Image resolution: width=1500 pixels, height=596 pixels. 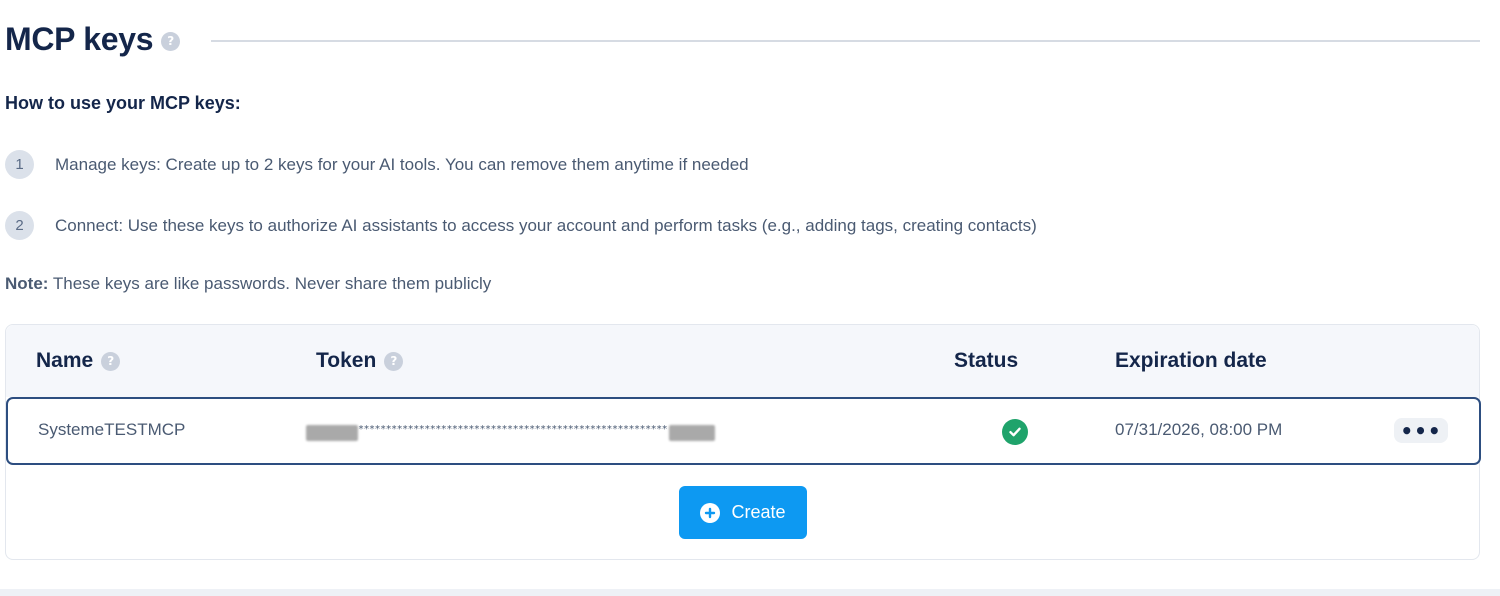 What do you see at coordinates (79, 38) in the screenshot?
I see `page-title: MCP keys` at bounding box center [79, 38].